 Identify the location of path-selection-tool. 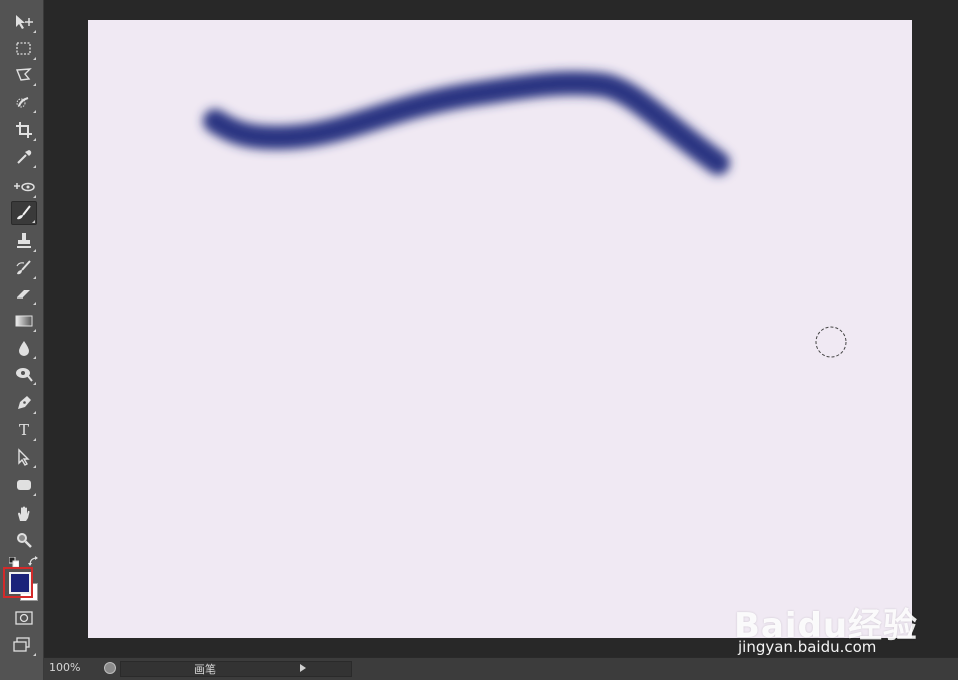
(24, 457).